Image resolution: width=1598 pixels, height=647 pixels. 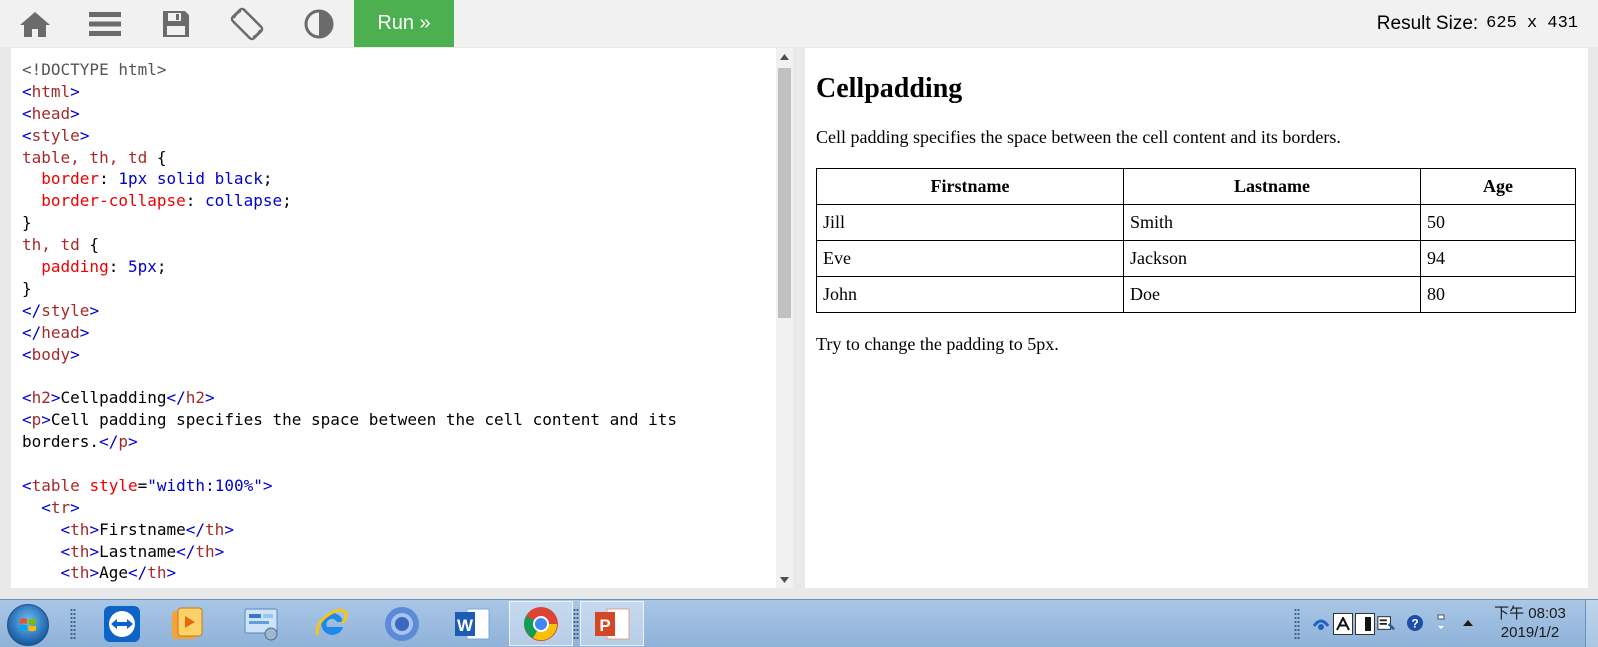 I want to click on code-line: <body>, so click(x=51, y=354).